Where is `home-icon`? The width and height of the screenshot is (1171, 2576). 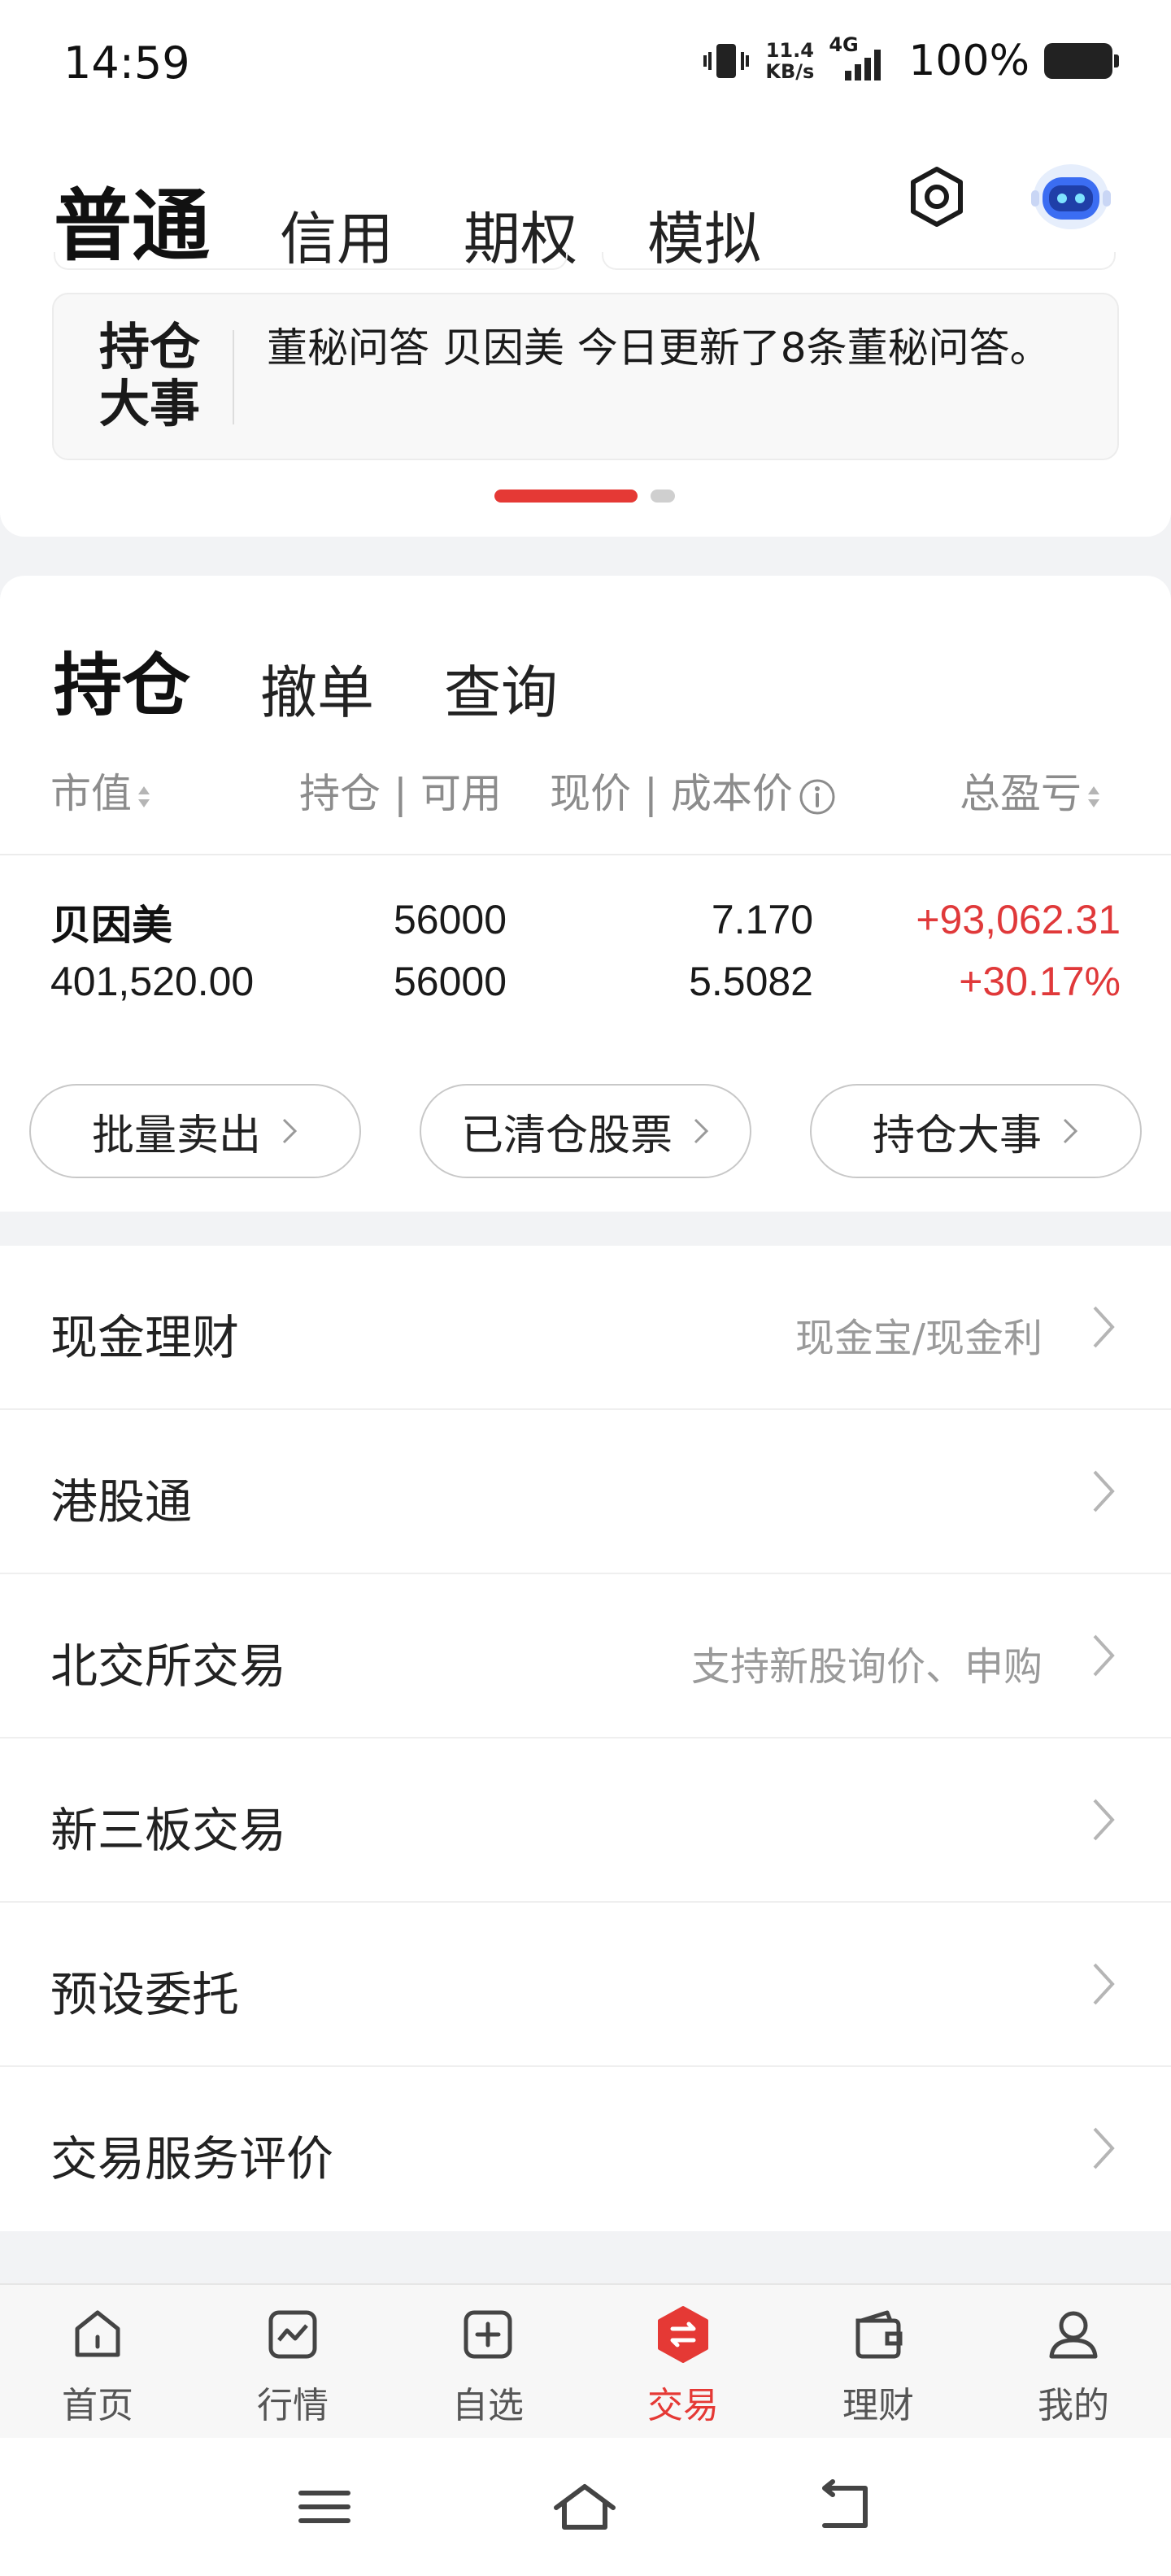 home-icon is located at coordinates (97, 2334).